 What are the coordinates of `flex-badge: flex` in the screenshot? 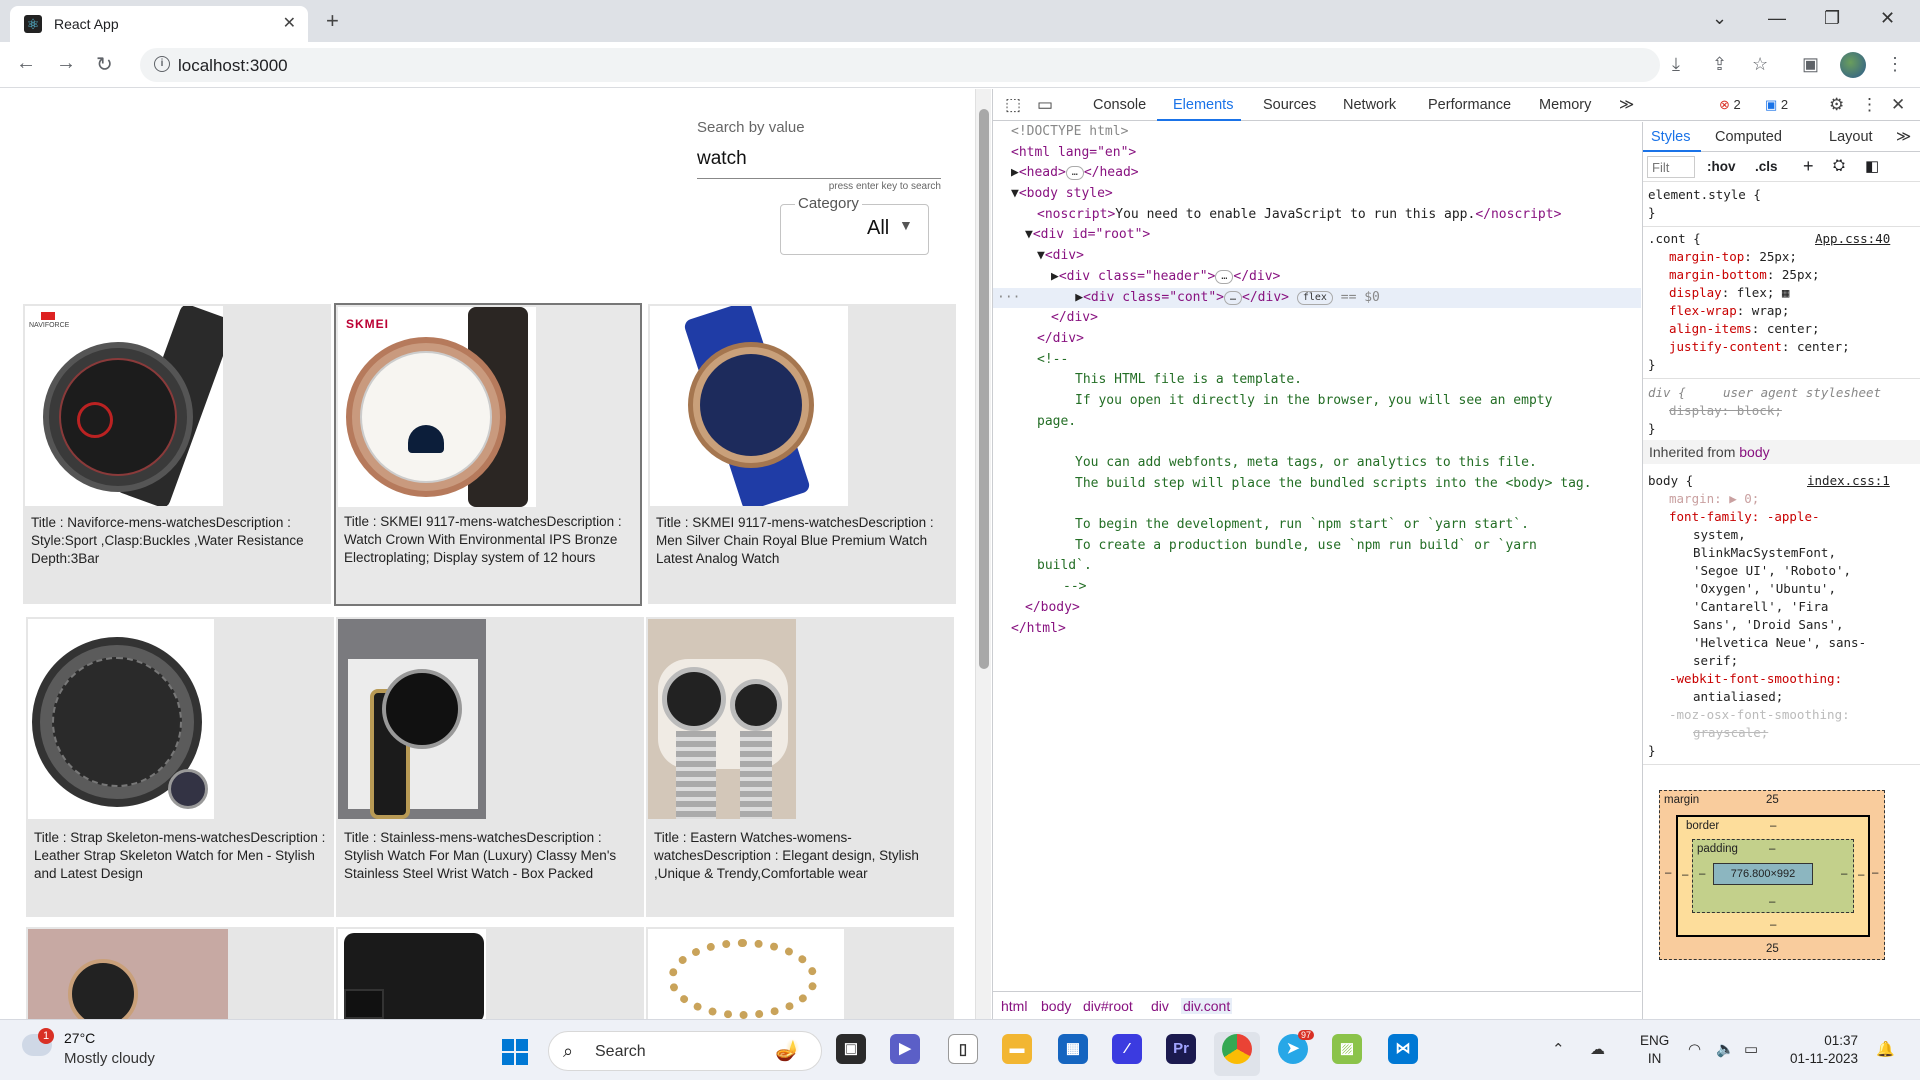 It's located at (1314, 297).